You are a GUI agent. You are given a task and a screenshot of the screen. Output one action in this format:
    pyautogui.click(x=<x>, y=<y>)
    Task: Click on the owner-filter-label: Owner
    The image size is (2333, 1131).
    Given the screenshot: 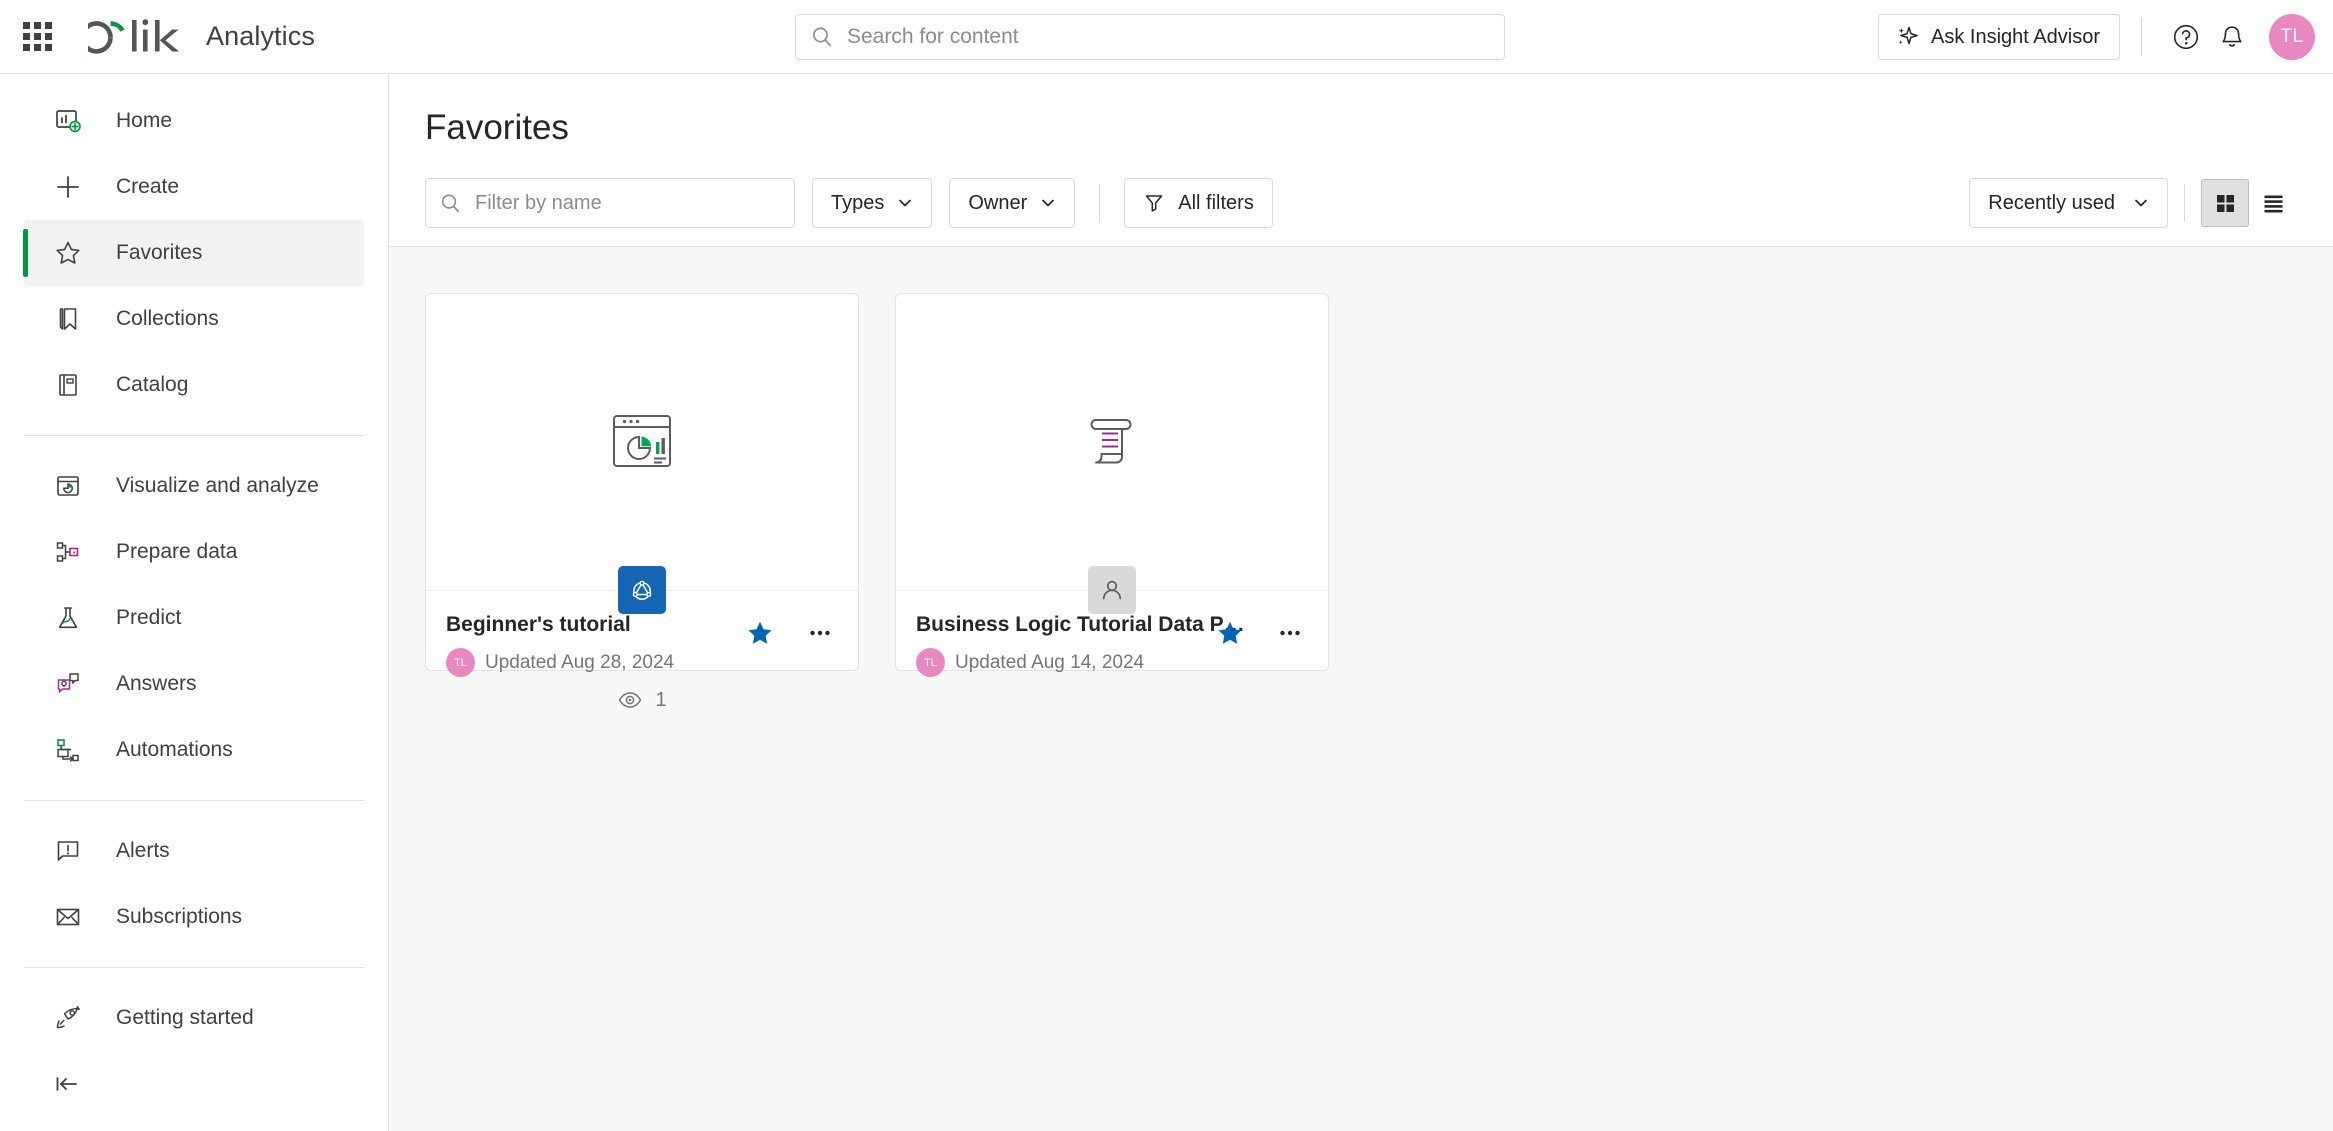 What is the action you would take?
    pyautogui.click(x=998, y=202)
    